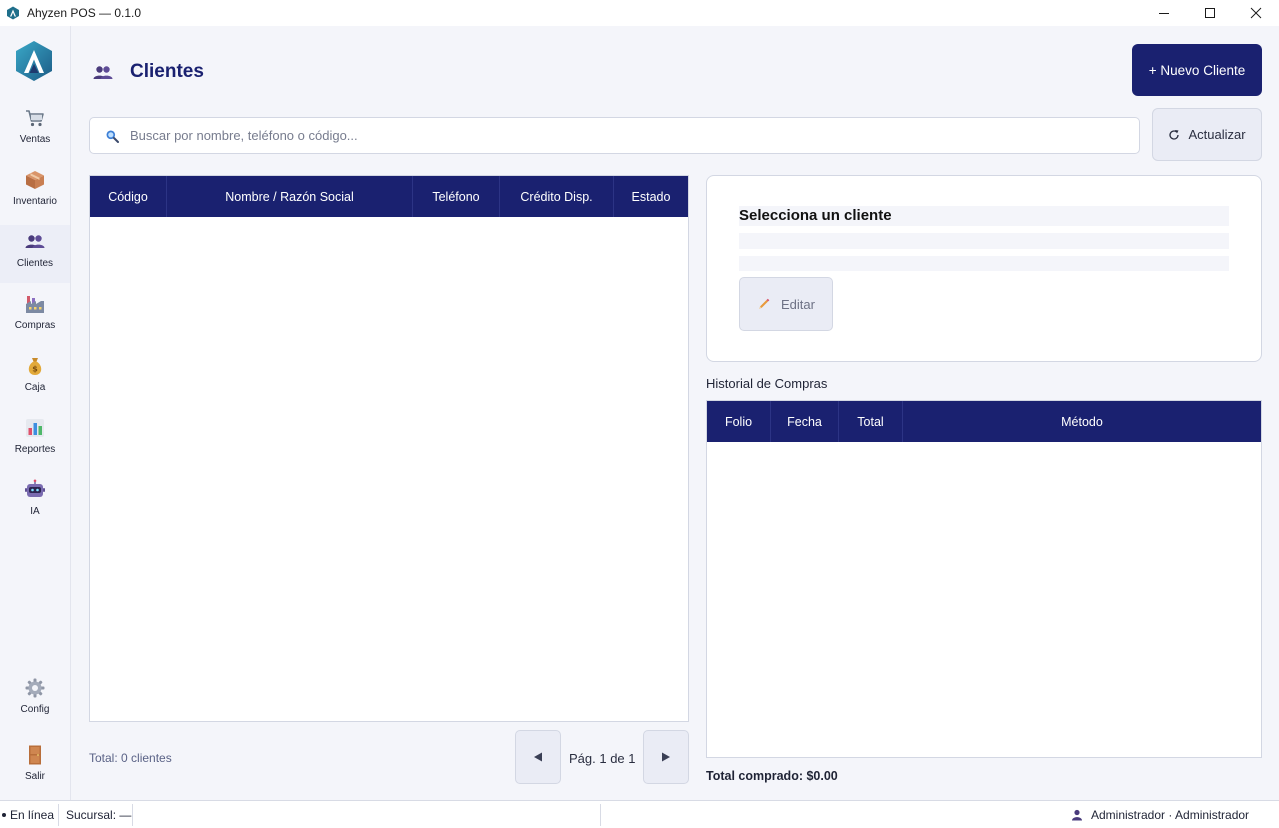  I want to click on history-title: Historial de Compras, so click(767, 383).